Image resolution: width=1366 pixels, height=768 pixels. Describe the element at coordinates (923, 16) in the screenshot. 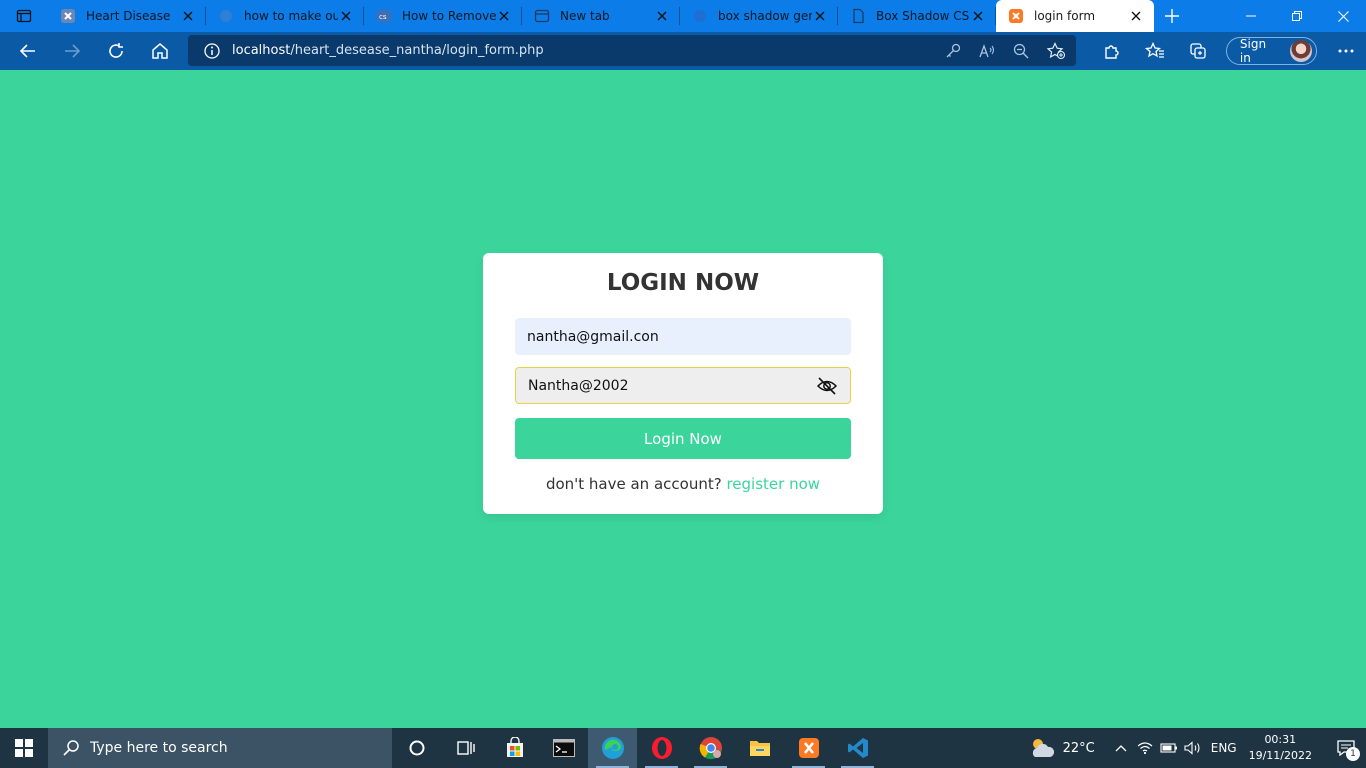

I see `tab-title: Box Shadow CSS` at that location.